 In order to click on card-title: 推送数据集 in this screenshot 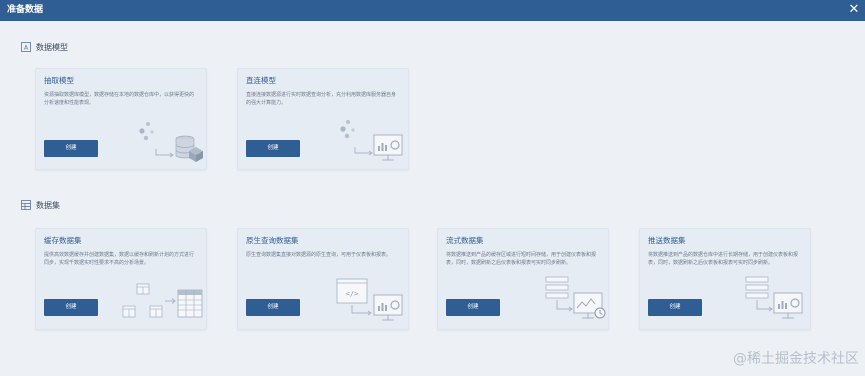, I will do `click(667, 240)`.